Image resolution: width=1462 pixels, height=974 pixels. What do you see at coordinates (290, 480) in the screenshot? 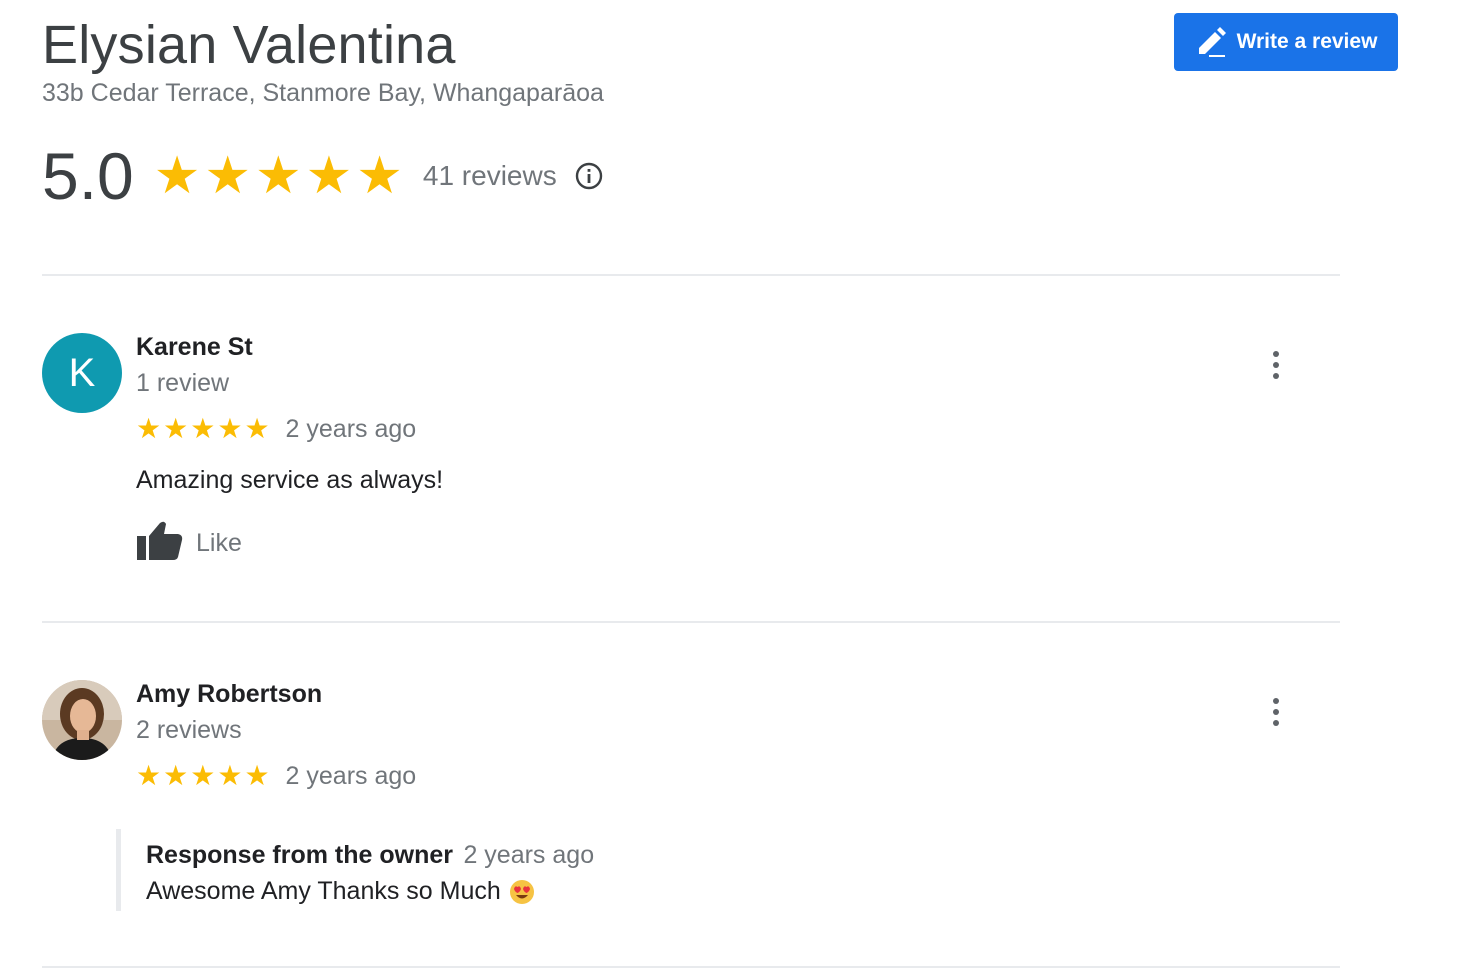
I see `review-text: Amazing service as always!` at bounding box center [290, 480].